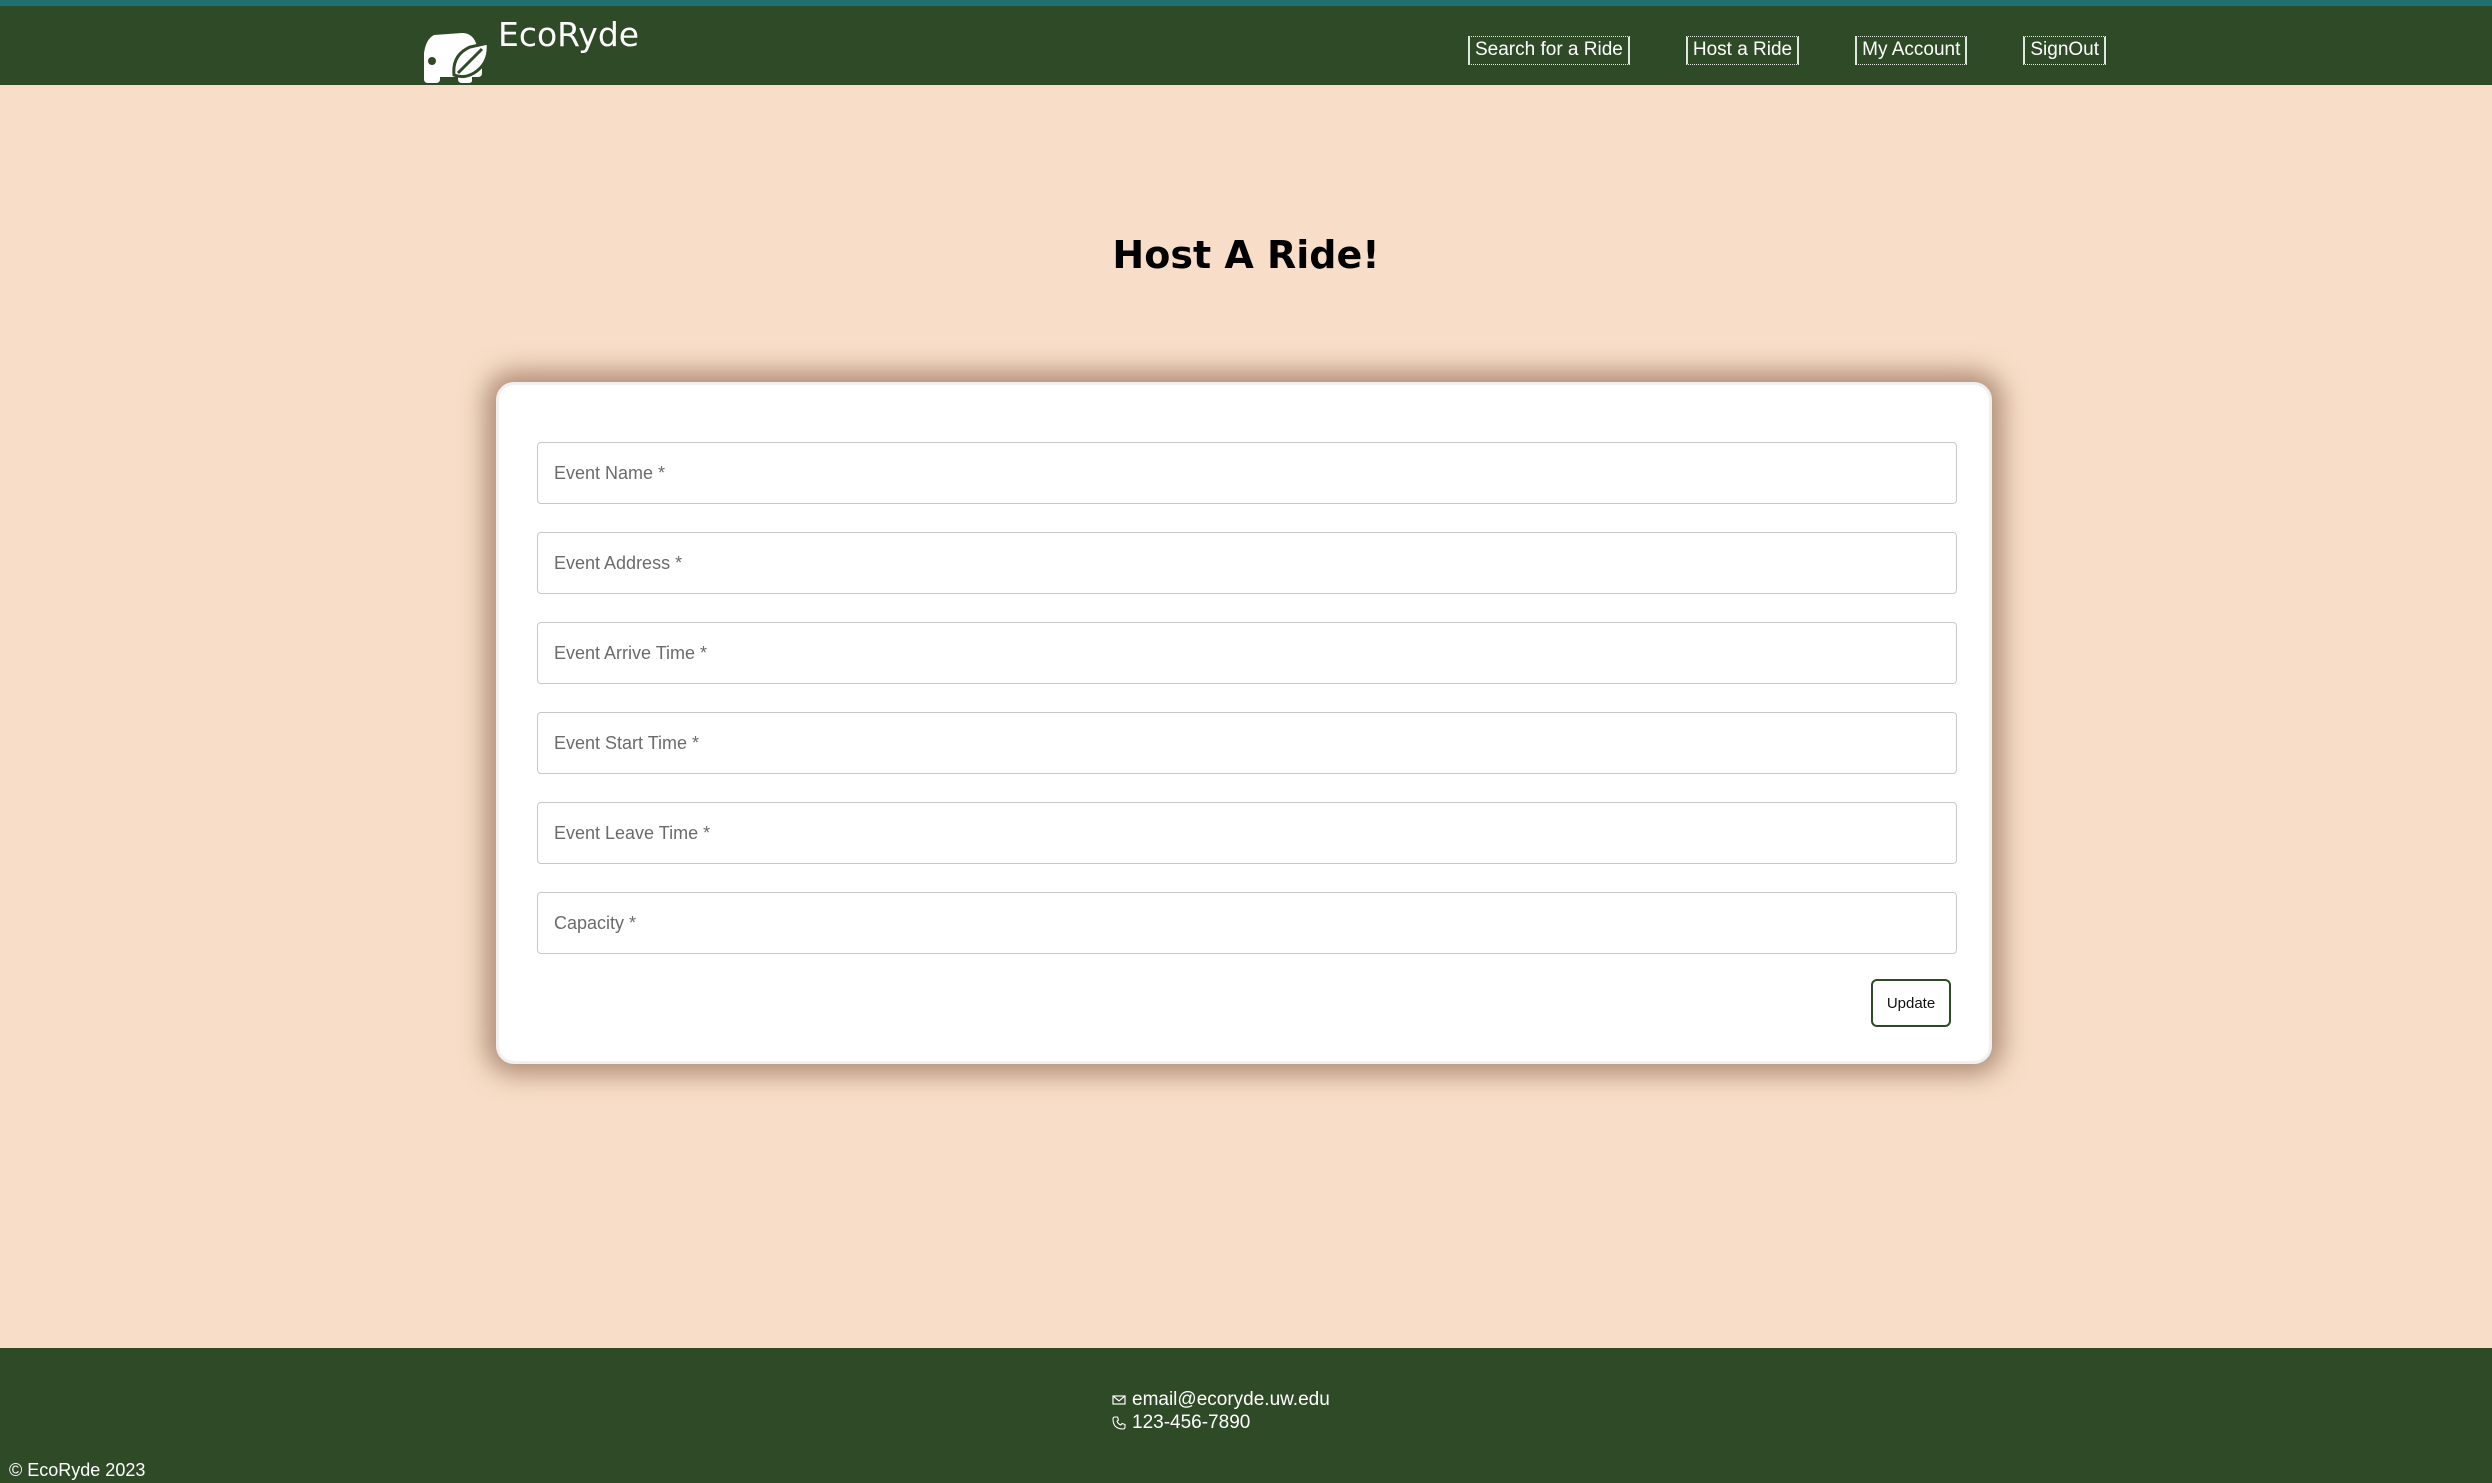 This screenshot has width=2492, height=1483. What do you see at coordinates (1231, 1399) in the screenshot?
I see `contact-email: email@ecoryde.uw.edu` at bounding box center [1231, 1399].